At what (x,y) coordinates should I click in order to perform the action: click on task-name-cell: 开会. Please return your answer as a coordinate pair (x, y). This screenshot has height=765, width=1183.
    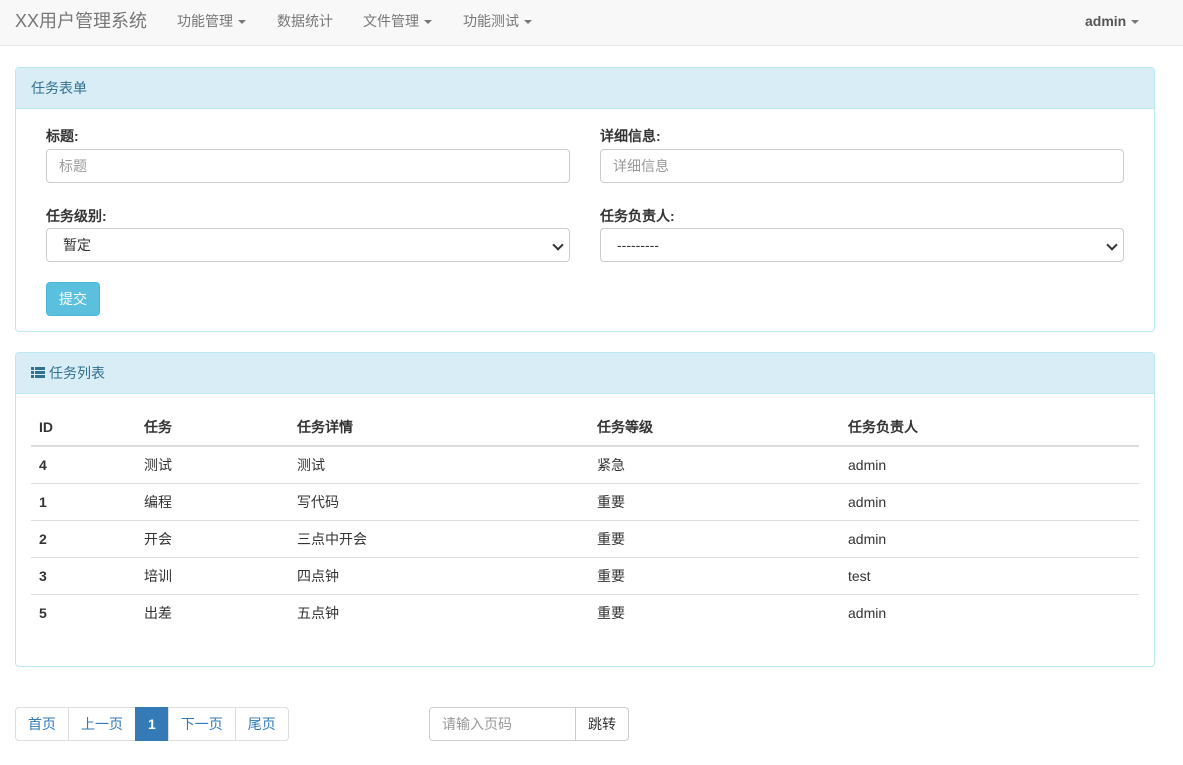
    Looking at the image, I should click on (212, 538).